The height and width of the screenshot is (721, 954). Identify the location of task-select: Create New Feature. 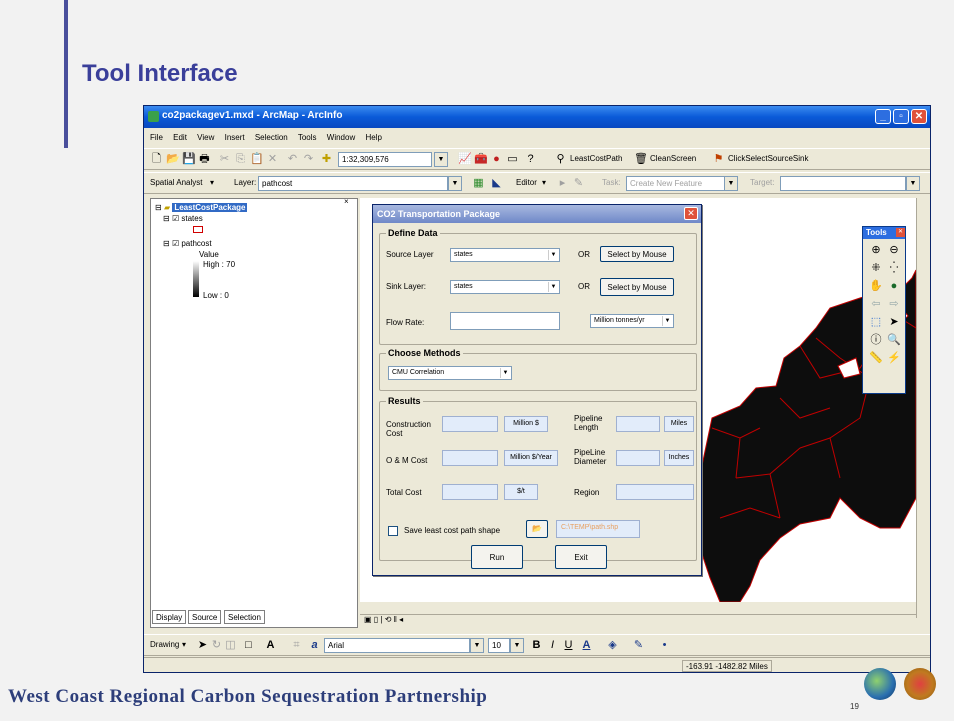
(678, 183).